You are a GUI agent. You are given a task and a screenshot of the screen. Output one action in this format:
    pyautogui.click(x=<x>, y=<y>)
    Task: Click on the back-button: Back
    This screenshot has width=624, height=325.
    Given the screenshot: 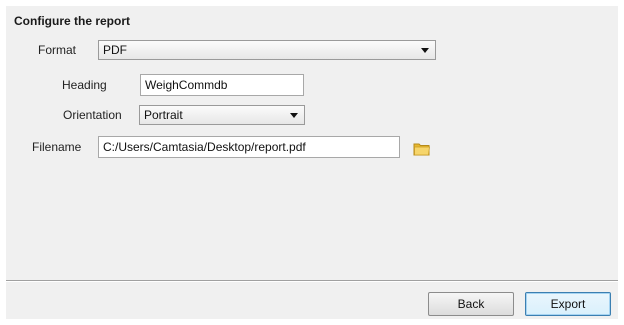 What is the action you would take?
    pyautogui.click(x=471, y=304)
    